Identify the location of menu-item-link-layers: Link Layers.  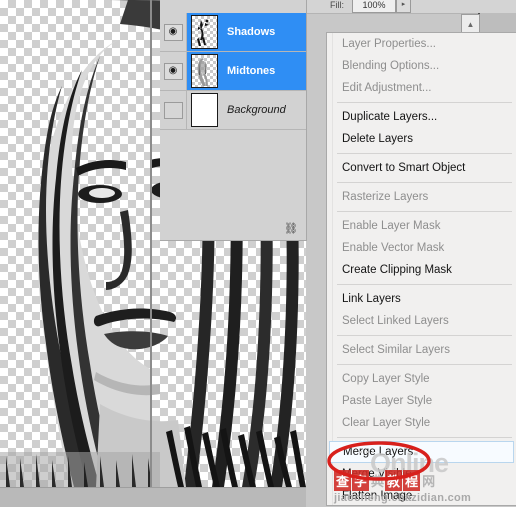
(421, 299).